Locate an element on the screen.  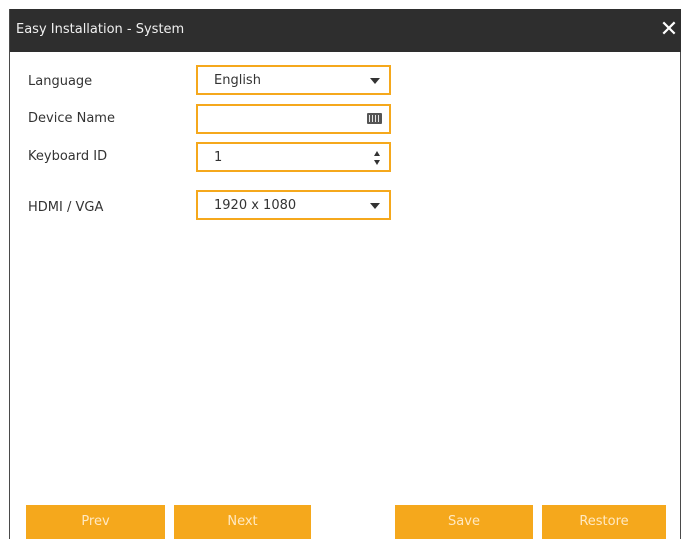
language-label: Language is located at coordinates (60, 81).